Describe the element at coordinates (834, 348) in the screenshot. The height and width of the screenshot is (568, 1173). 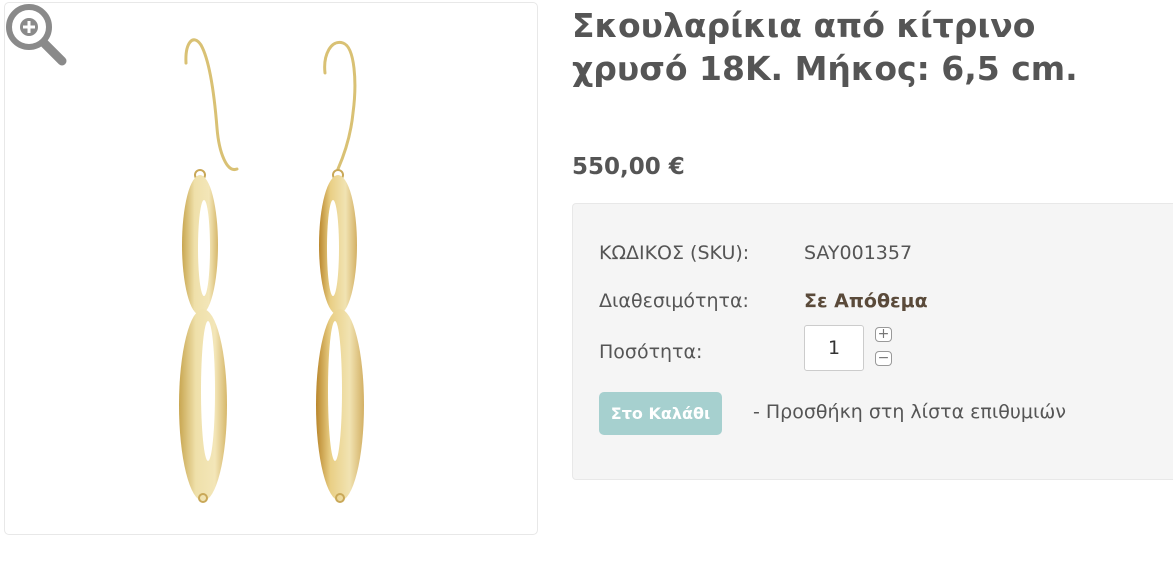
I see `quantity-input` at that location.